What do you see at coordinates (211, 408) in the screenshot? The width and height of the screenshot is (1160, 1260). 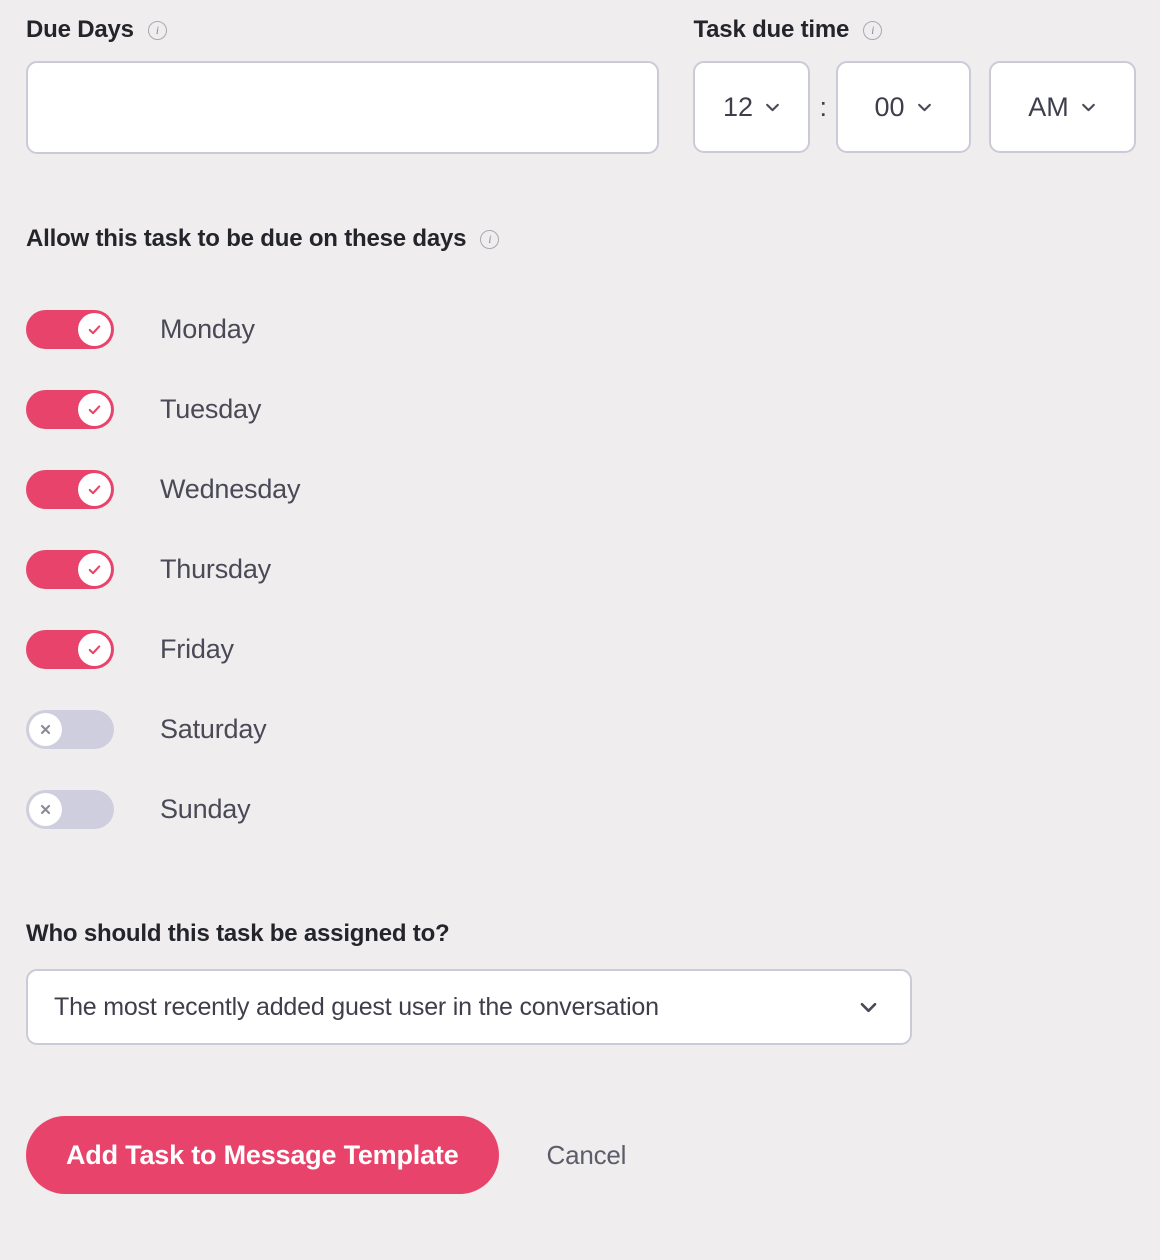 I see `day-label-tuesday: Tuesday` at bounding box center [211, 408].